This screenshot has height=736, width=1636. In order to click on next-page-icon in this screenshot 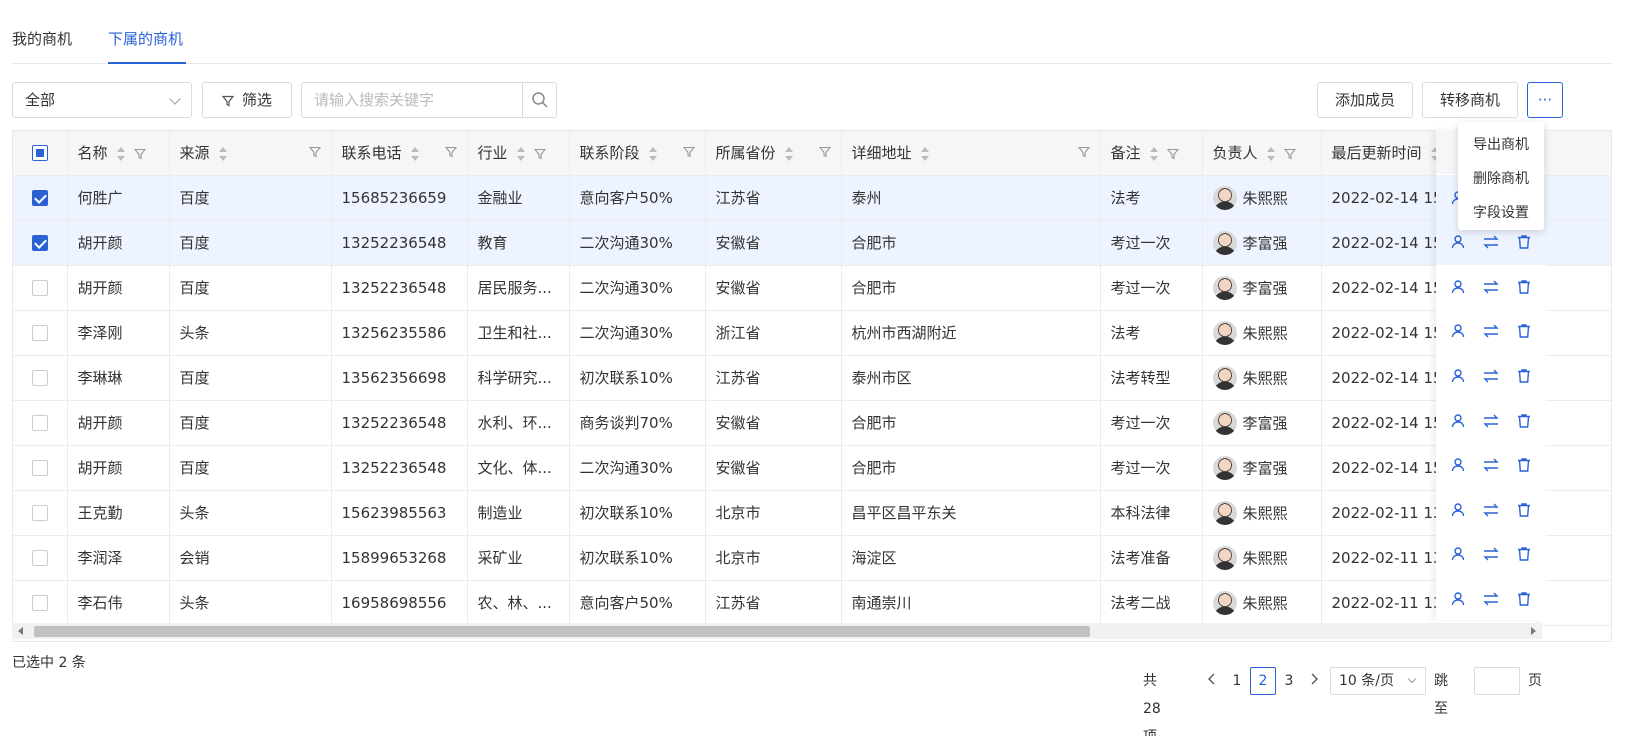, I will do `click(1314, 681)`.